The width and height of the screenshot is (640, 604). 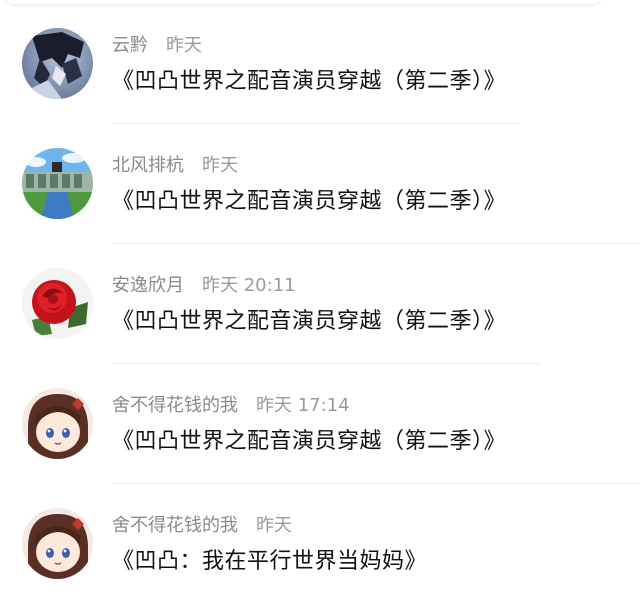 I want to click on sender-name: 安逸欣月, so click(x=148, y=285).